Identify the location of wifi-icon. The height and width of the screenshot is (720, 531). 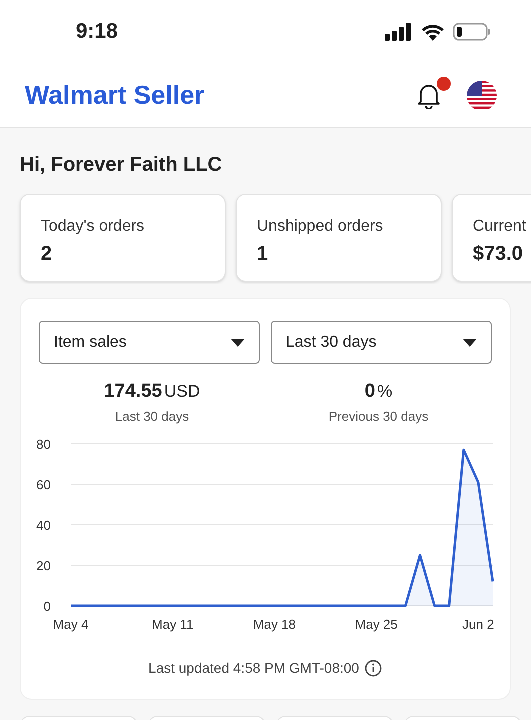
(433, 32).